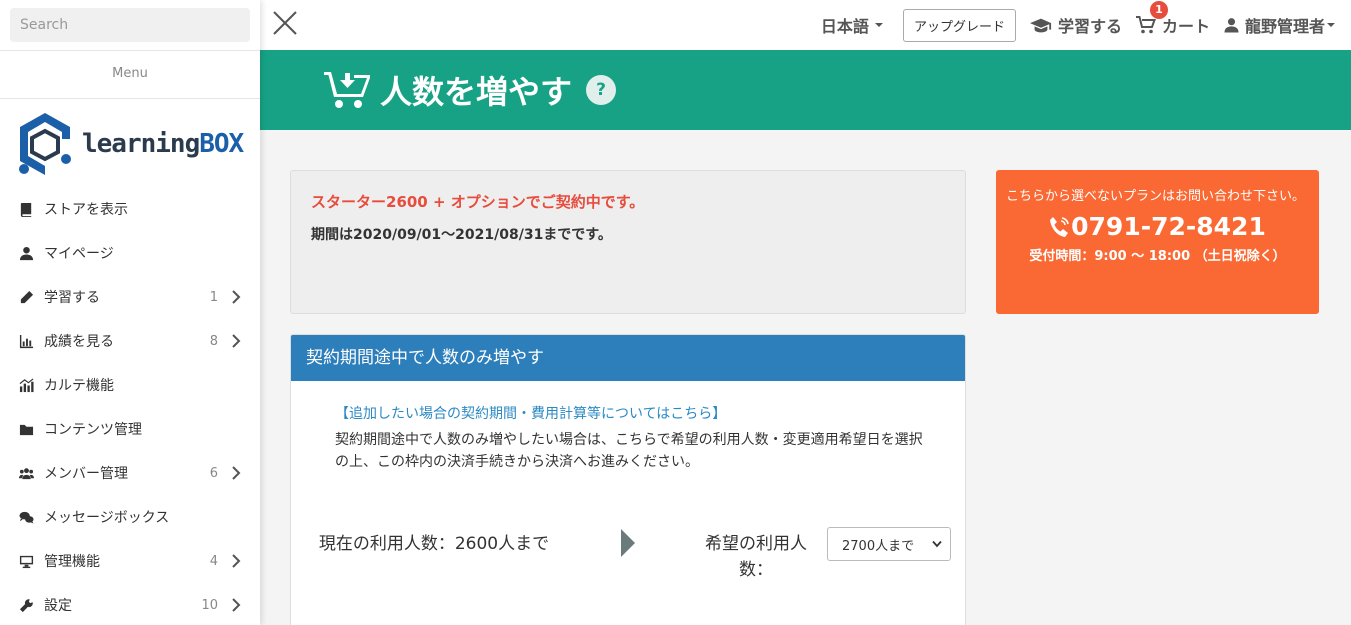 The width and height of the screenshot is (1351, 625). I want to click on cart-link: 1 カート, so click(1172, 19).